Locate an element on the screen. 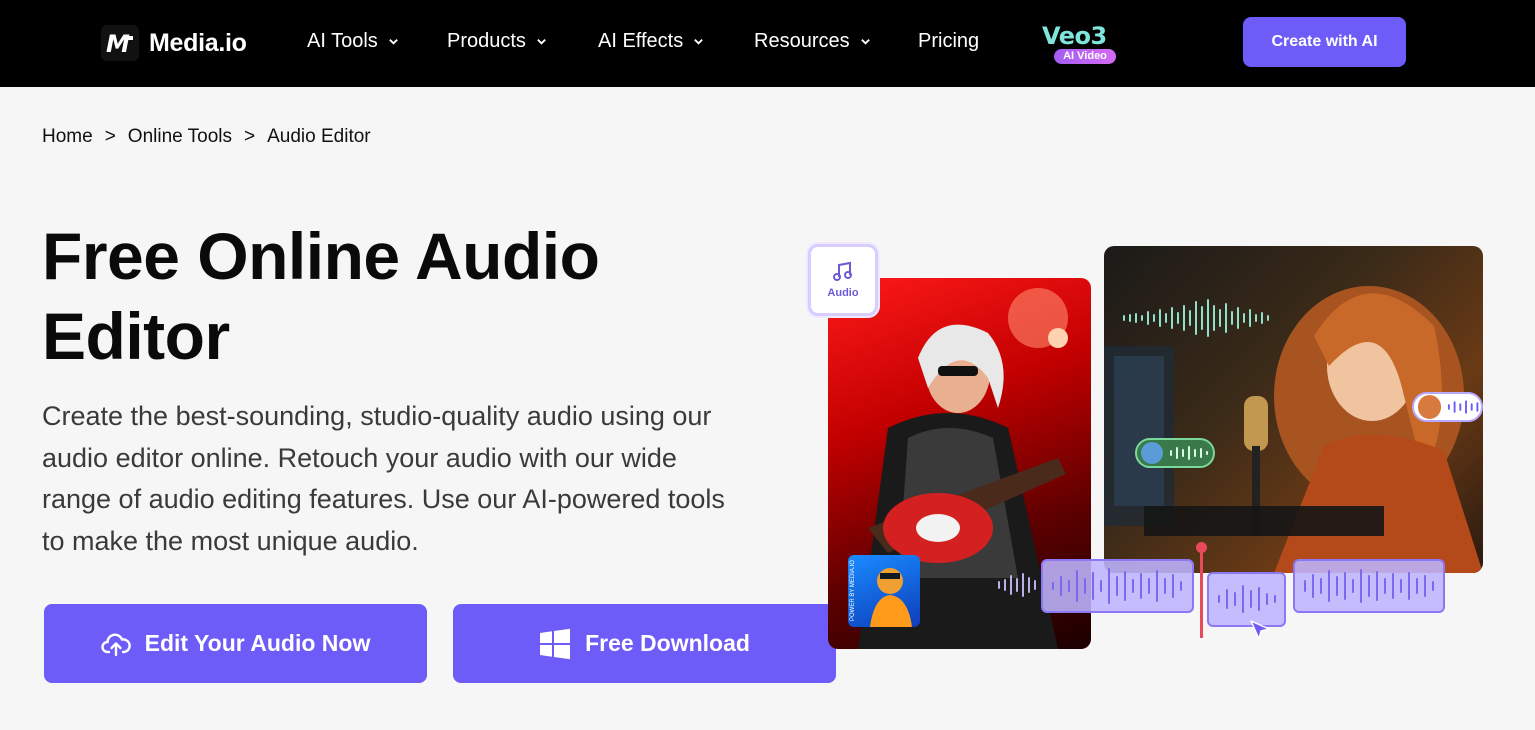  breadcrumb-current: Audio Editor is located at coordinates (319, 136).